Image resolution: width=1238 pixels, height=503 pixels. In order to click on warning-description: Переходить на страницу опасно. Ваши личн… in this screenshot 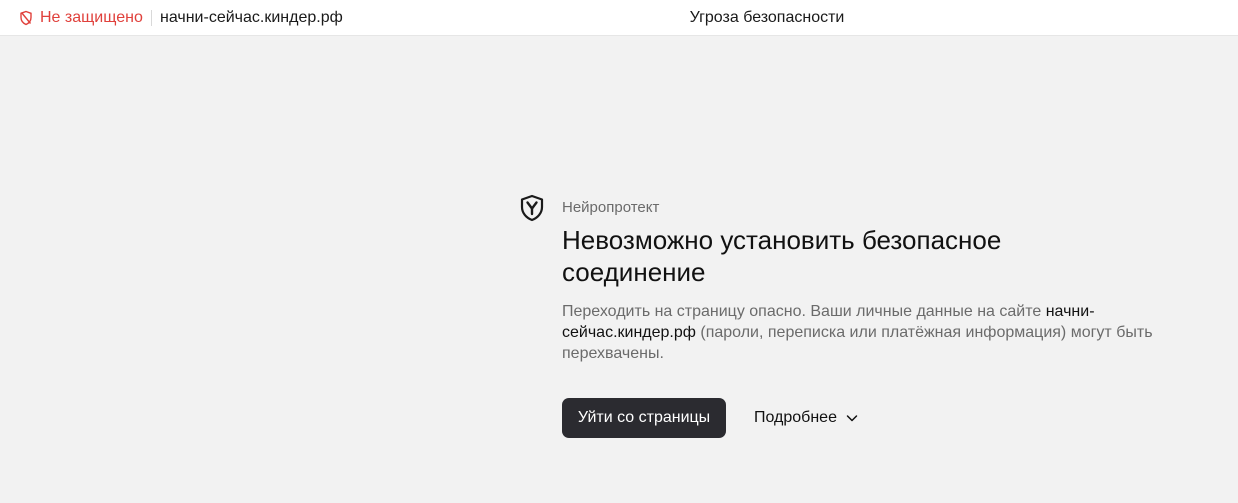, I will do `click(862, 332)`.